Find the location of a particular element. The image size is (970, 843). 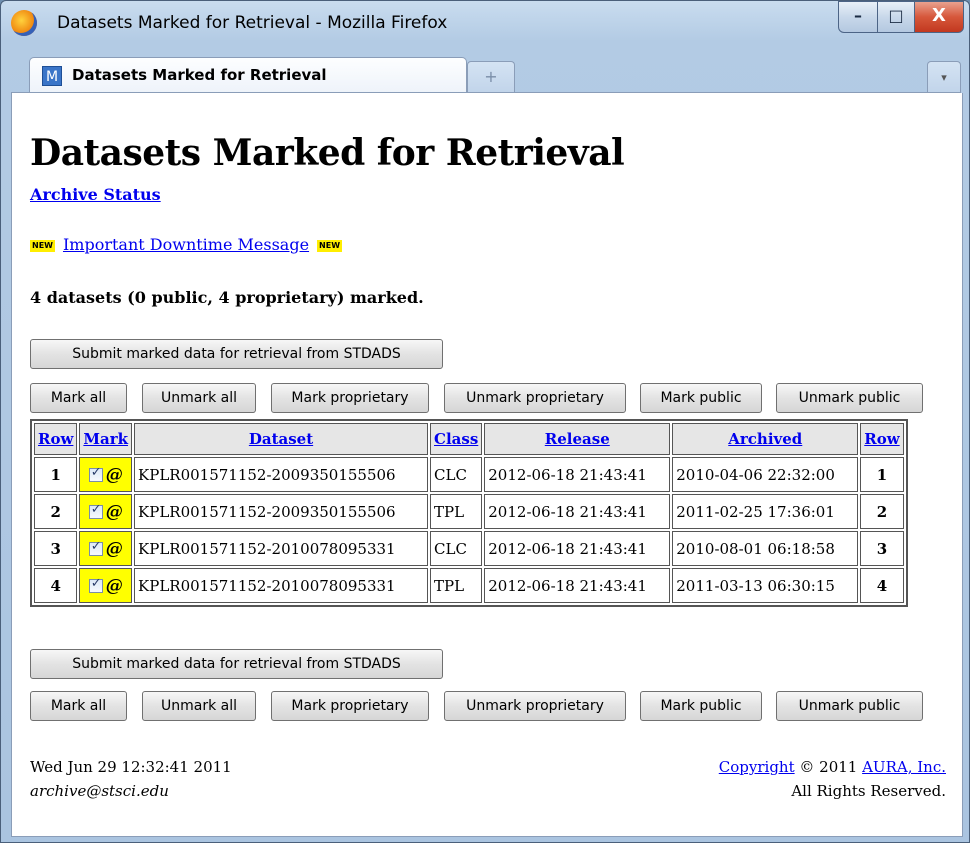

sort-mark-link: Mark is located at coordinates (105, 439).